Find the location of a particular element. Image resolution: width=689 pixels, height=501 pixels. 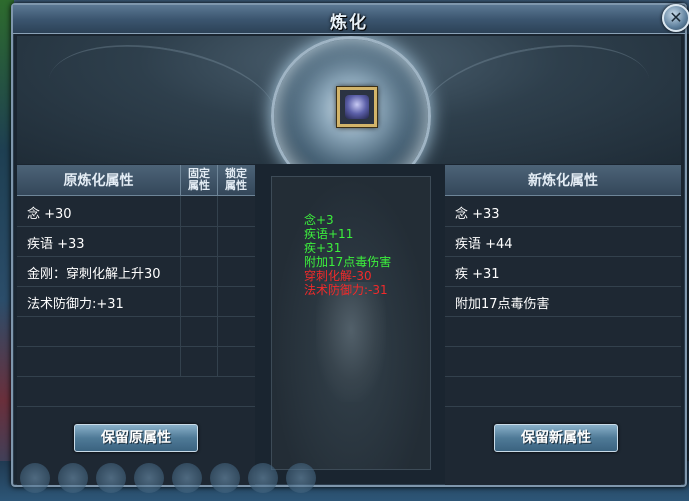

original-attribute-row: 金刚：穿刺化解上升30 is located at coordinates (136, 271).